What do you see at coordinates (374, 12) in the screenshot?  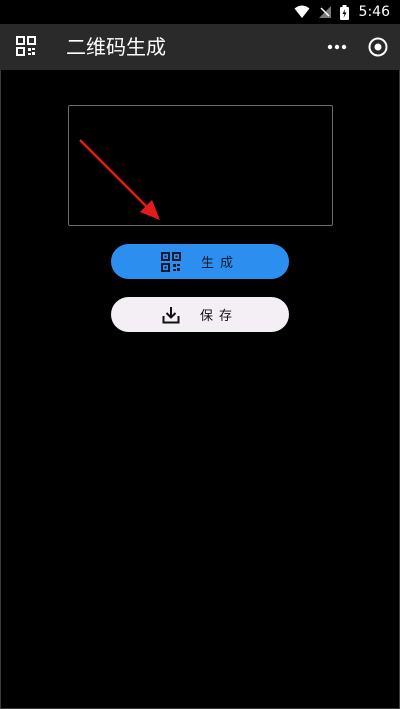 I see `status-time: 5:46` at bounding box center [374, 12].